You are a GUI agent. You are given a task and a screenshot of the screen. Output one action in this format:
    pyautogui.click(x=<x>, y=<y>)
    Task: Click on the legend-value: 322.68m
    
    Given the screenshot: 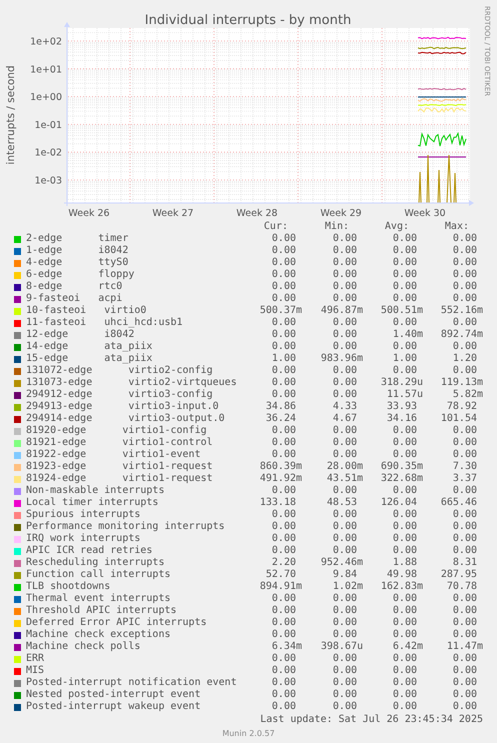 What is the action you would take?
    pyautogui.click(x=401, y=478)
    